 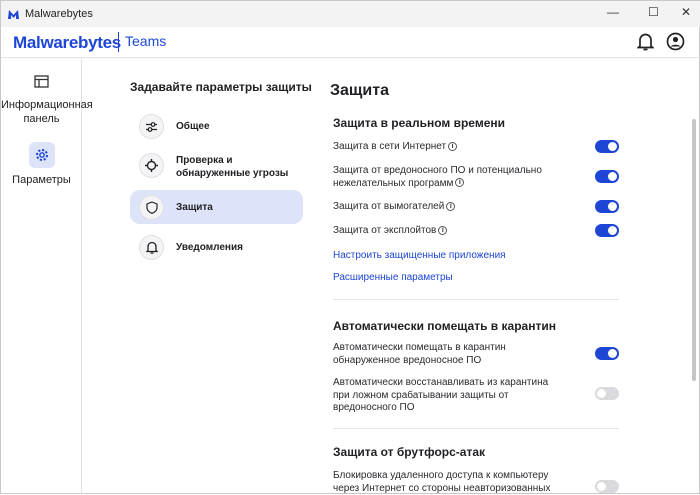 What do you see at coordinates (419, 123) in the screenshot?
I see `section-title: Защита в реальном времени` at bounding box center [419, 123].